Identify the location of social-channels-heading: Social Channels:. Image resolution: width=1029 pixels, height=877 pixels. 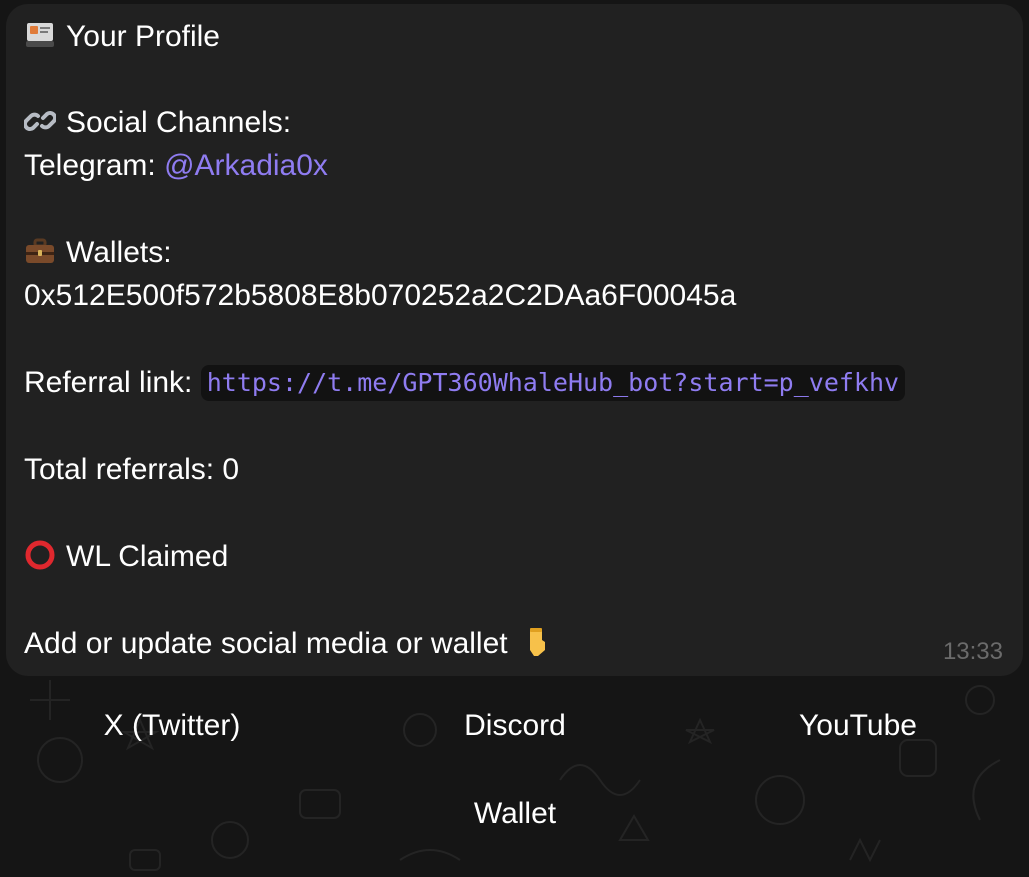
(179, 122).